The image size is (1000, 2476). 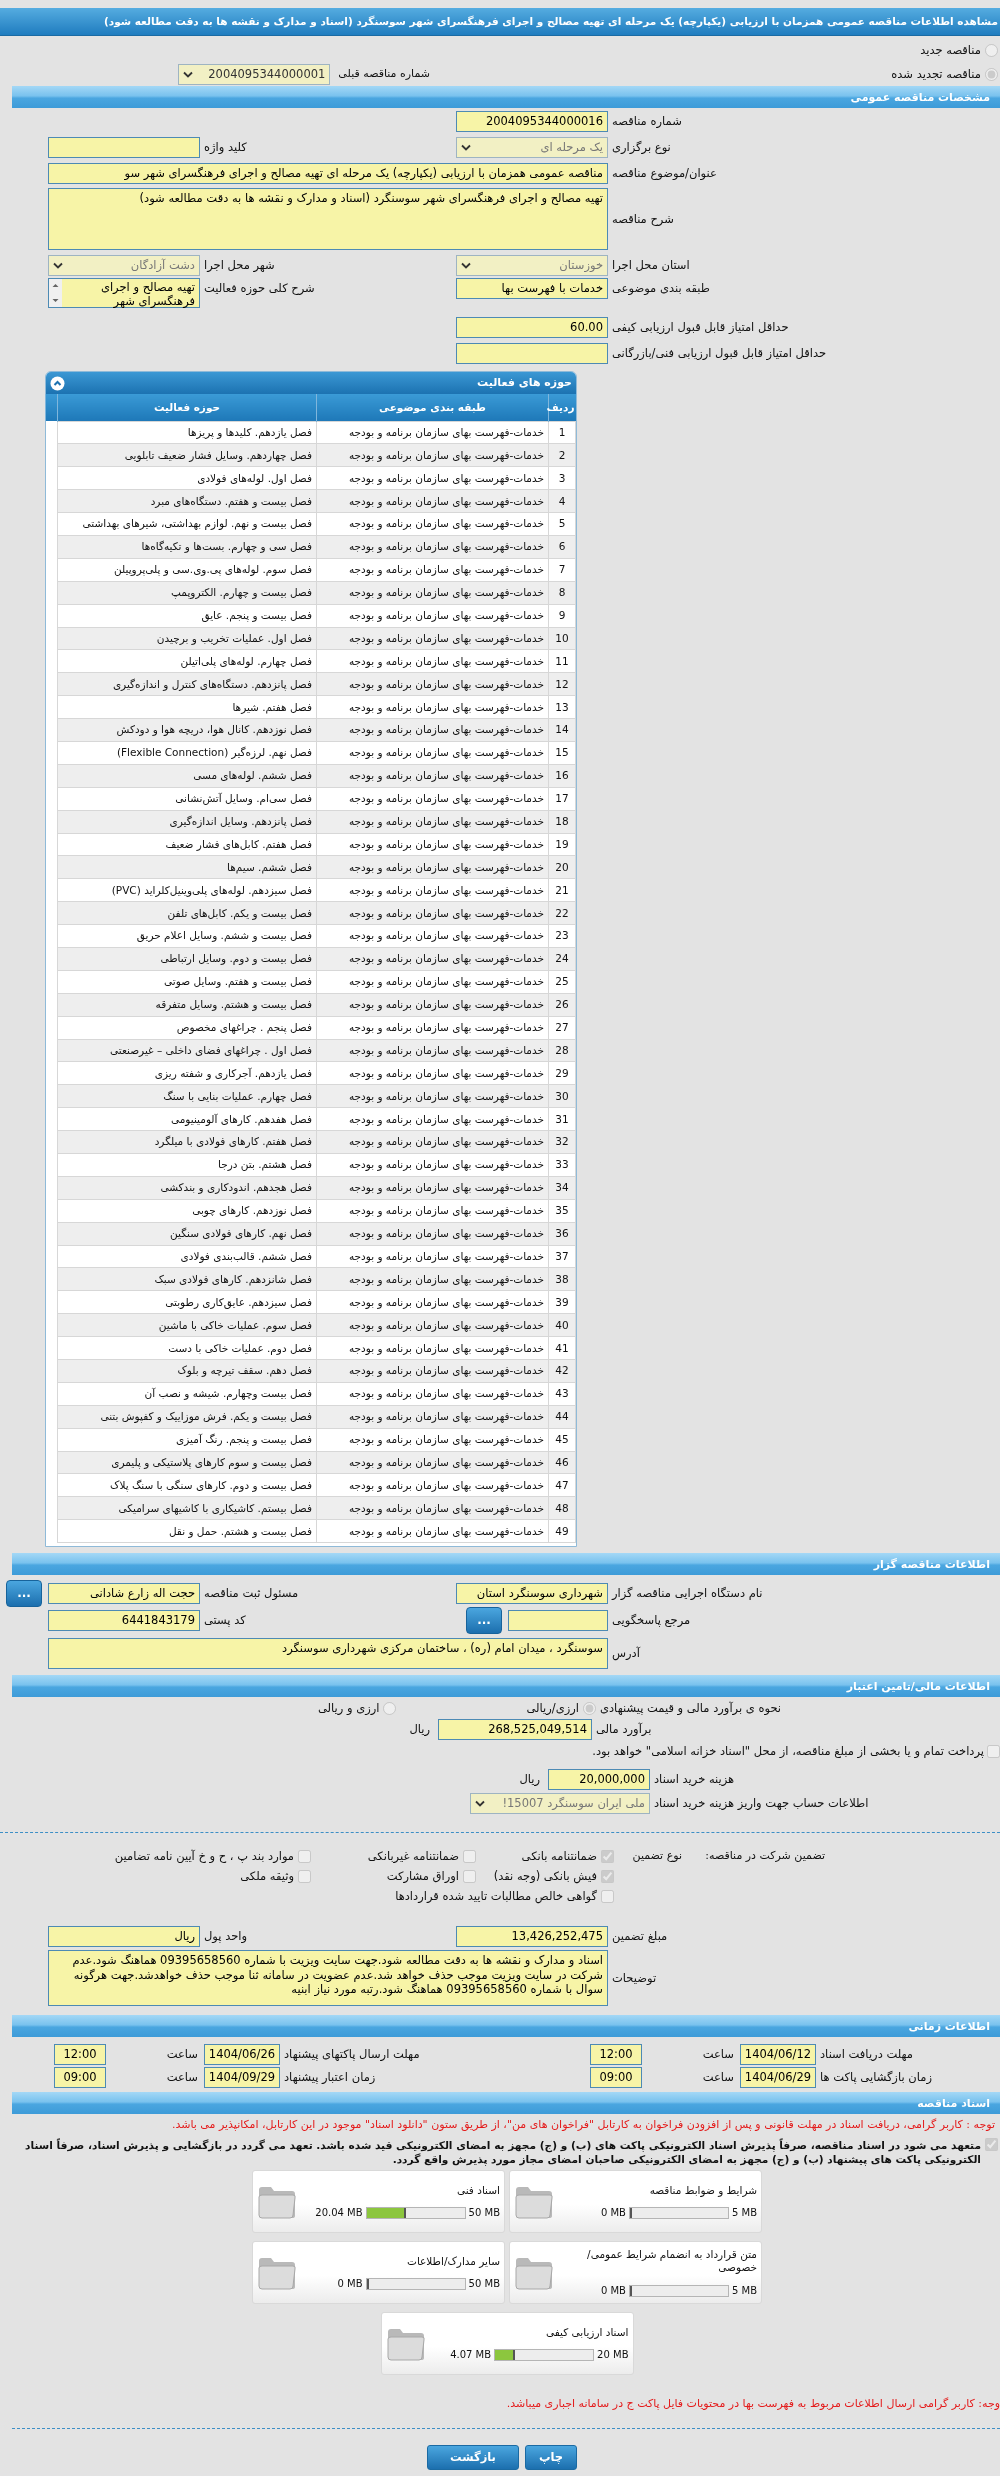 What do you see at coordinates (599, 1779) in the screenshot?
I see `text-field: 20,000,000` at bounding box center [599, 1779].